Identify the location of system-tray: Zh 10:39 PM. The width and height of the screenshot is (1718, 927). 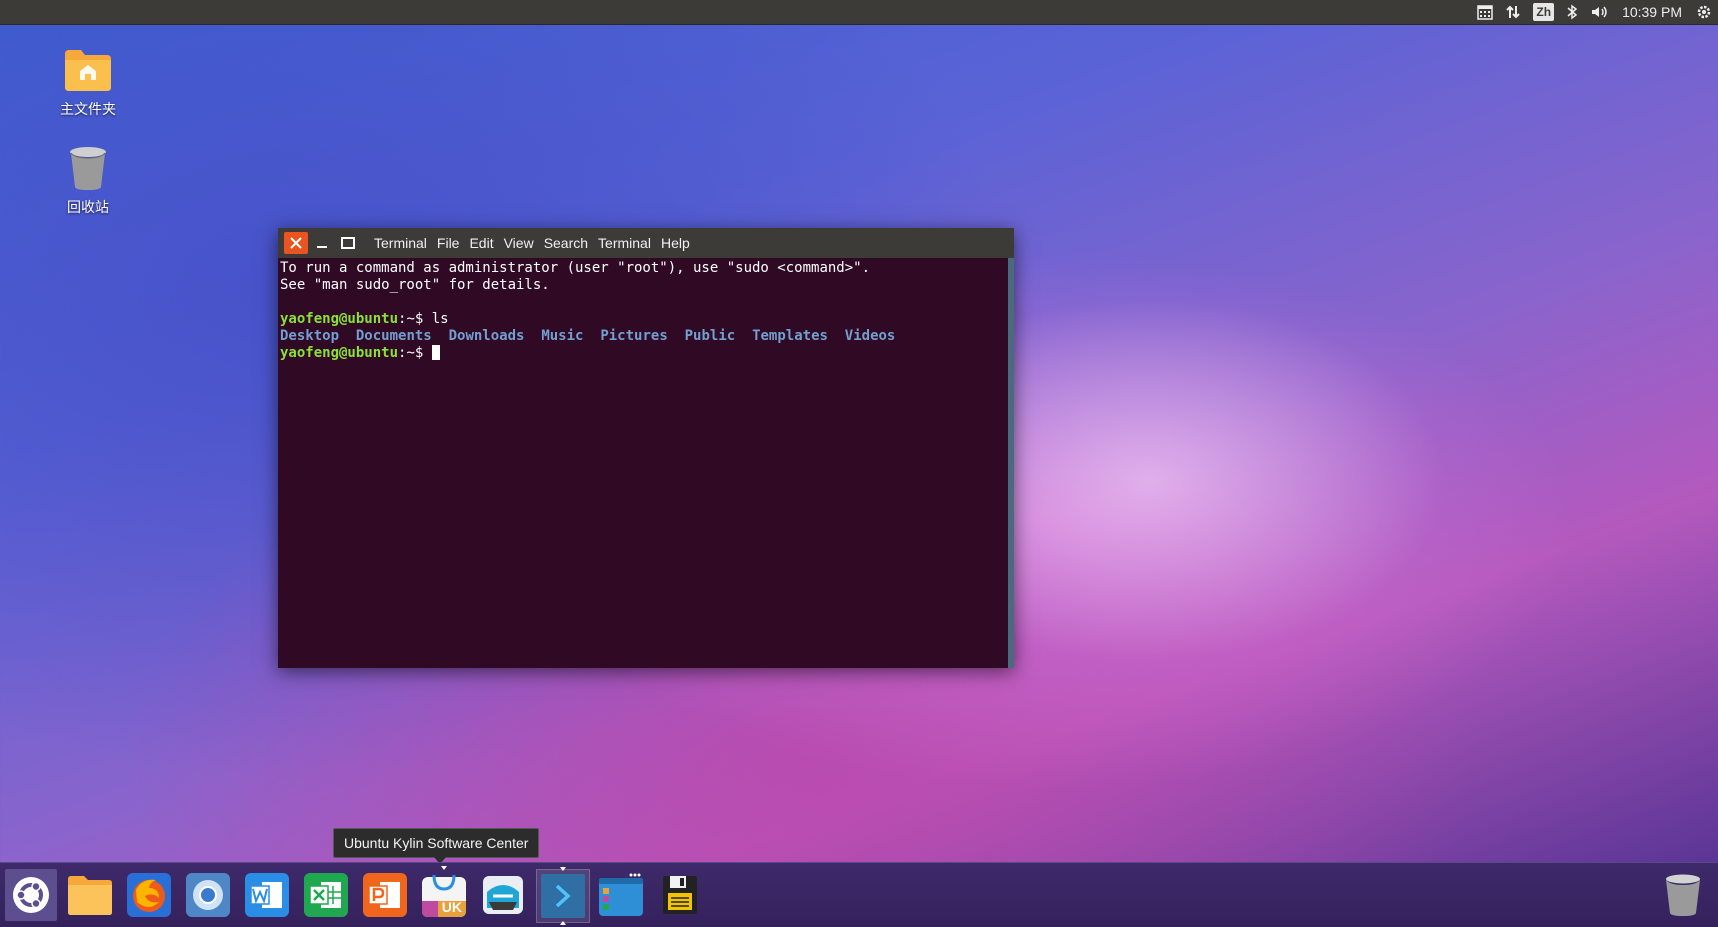
(1594, 12).